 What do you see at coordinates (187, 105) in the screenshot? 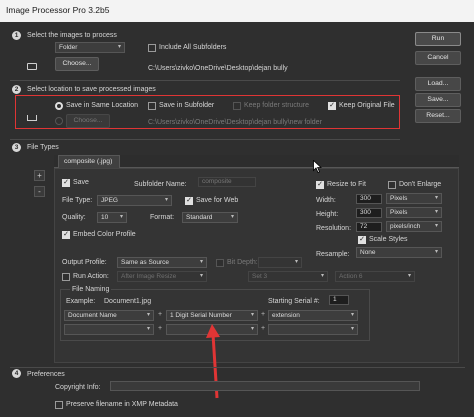
I see `save-in-subfolder-label: Save in Subfolder` at bounding box center [187, 105].